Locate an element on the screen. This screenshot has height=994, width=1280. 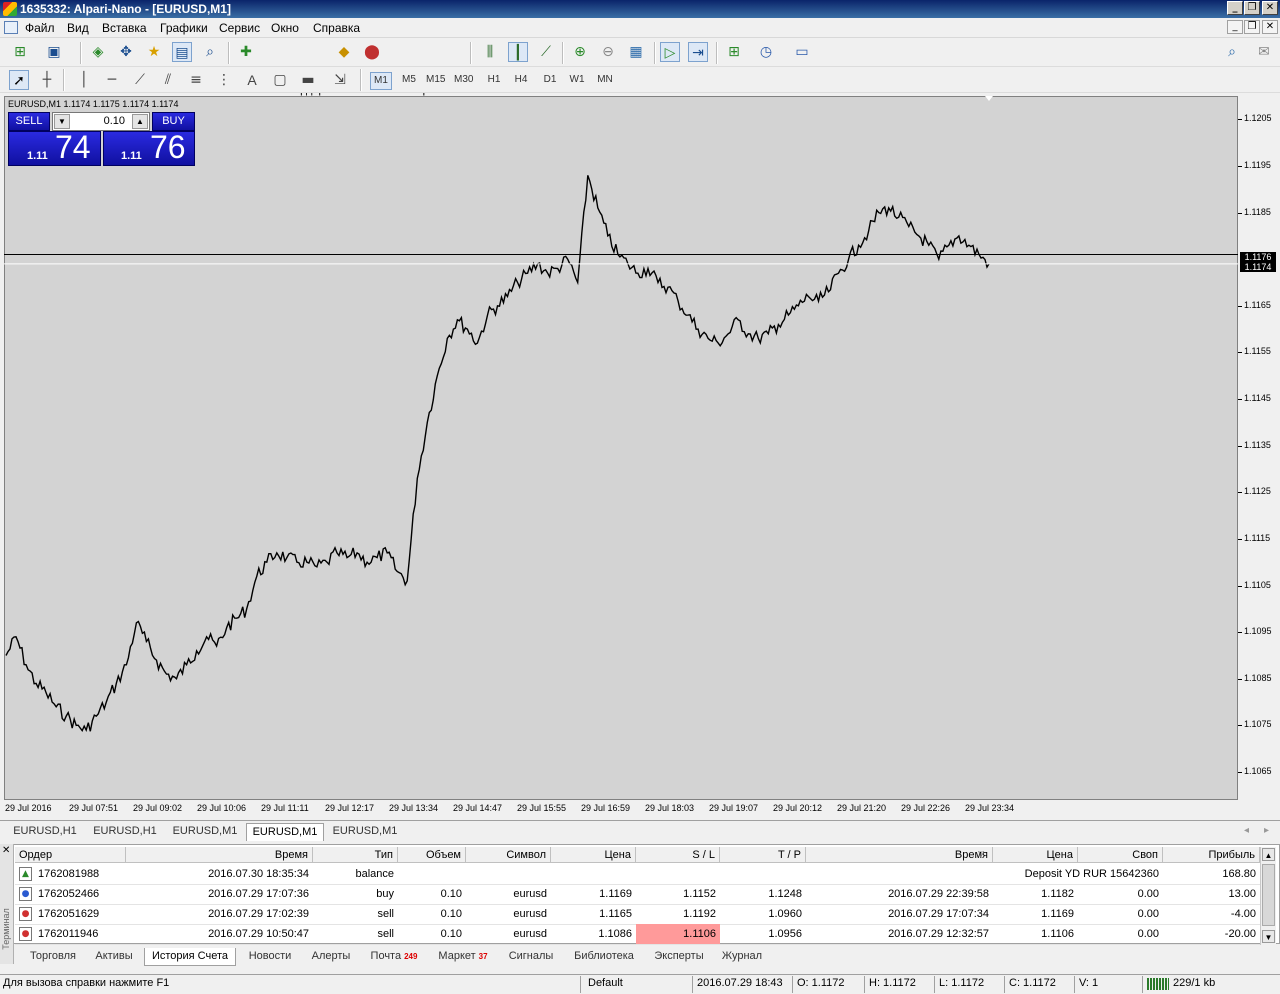
minimize-button: _ is located at coordinates (1235, 8).